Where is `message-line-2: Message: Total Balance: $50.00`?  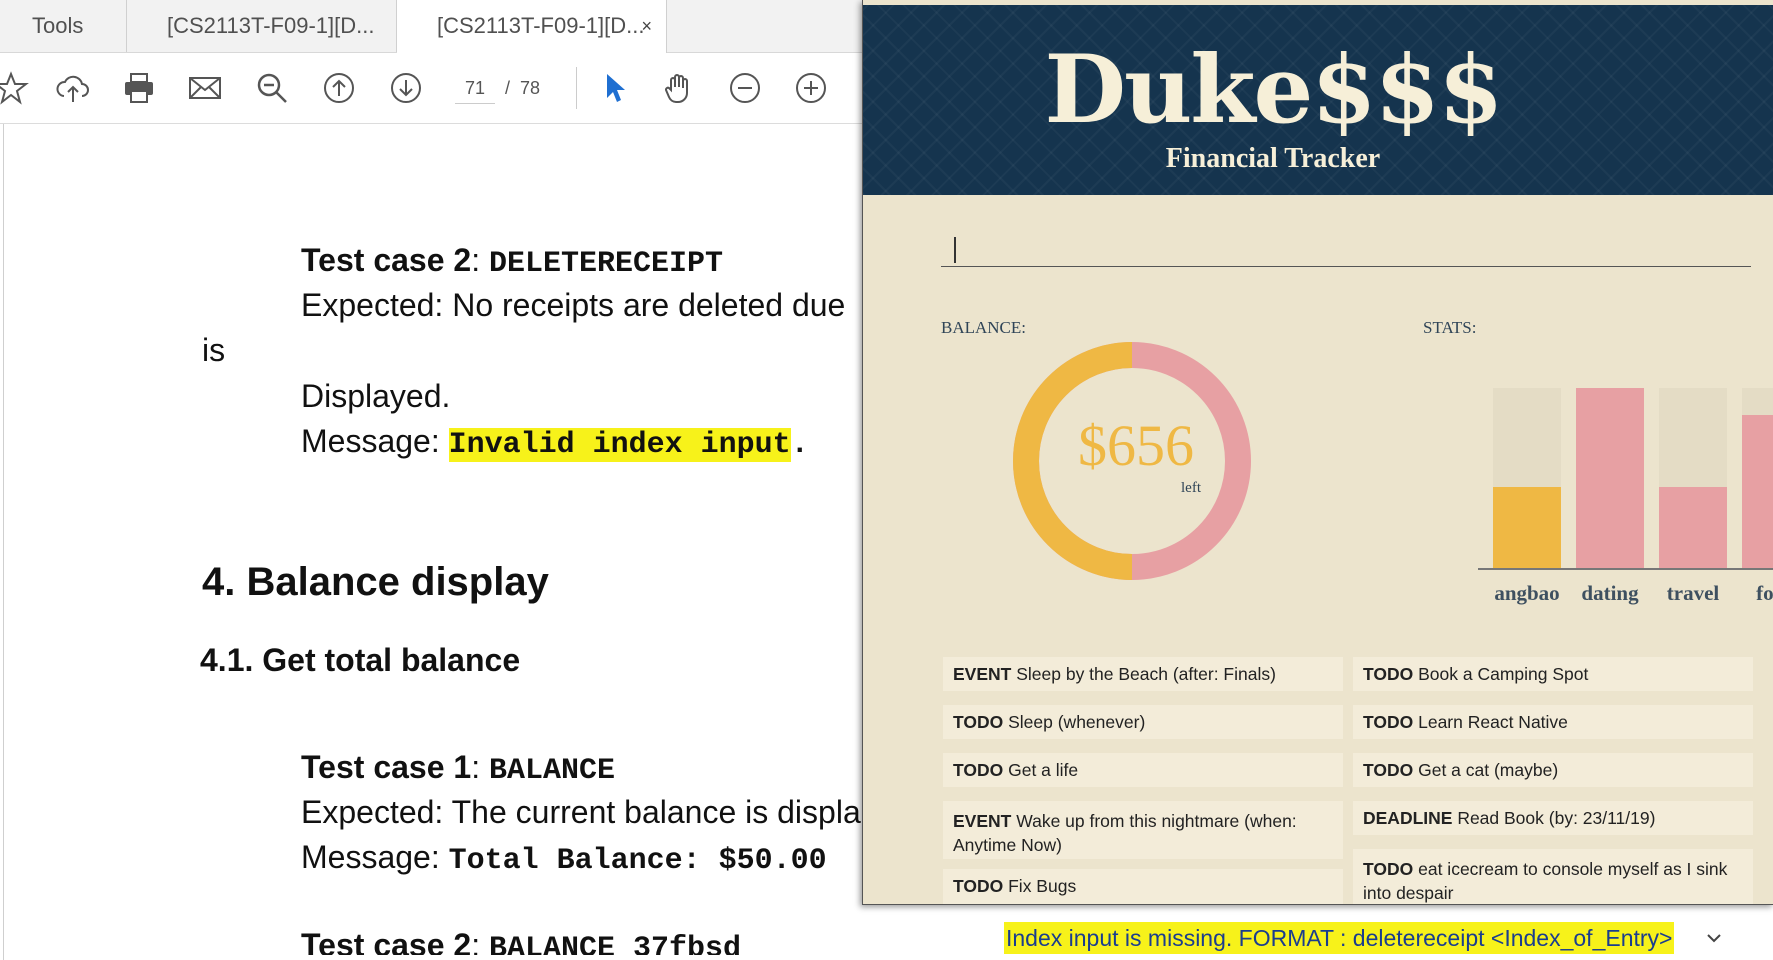
message-line-2: Message: Total Balance: $50.00 is located at coordinates (564, 858).